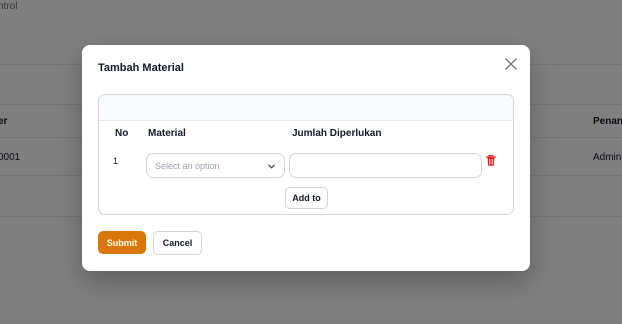 This screenshot has width=622, height=324. What do you see at coordinates (177, 243) in the screenshot?
I see `cancel-button: Cancel` at bounding box center [177, 243].